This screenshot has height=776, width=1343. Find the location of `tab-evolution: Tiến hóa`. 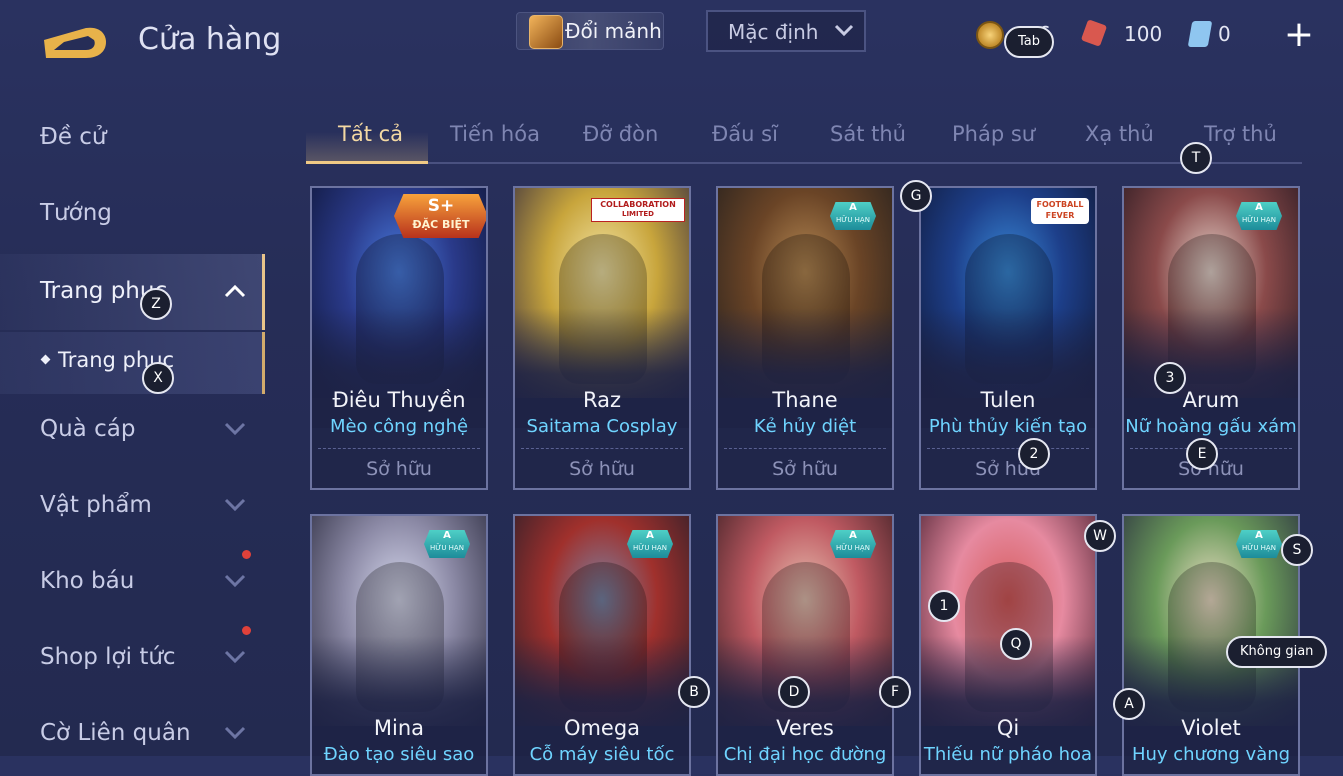

tab-evolution: Tiến hóa is located at coordinates (495, 134).